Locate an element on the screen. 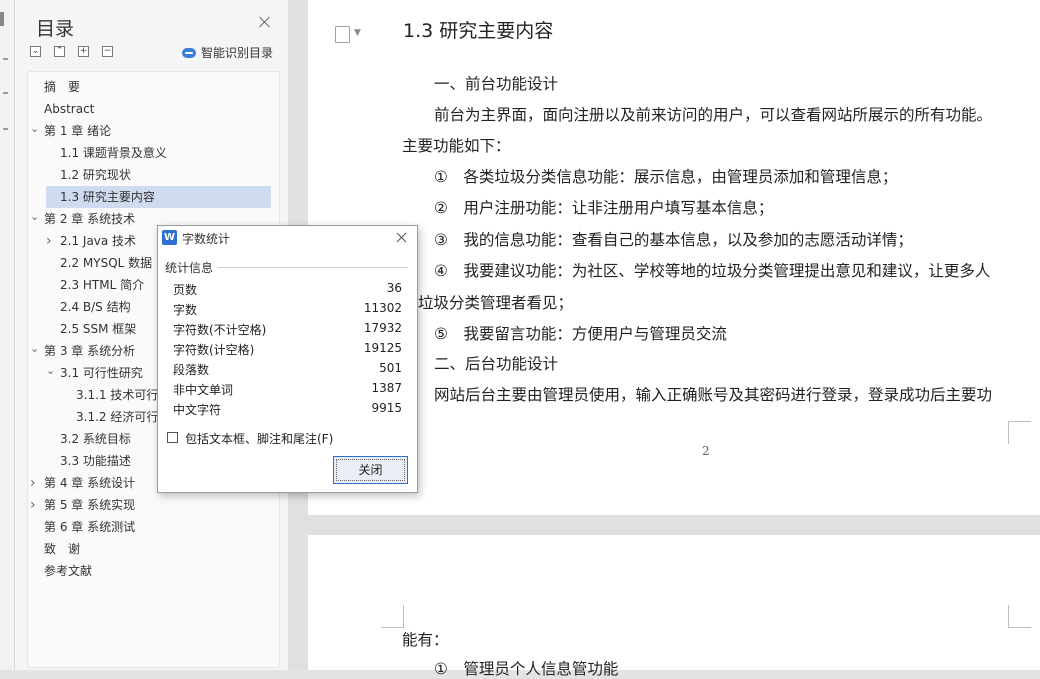  toc-item: ⌄ 第 1 章 绪论 is located at coordinates (70, 131).